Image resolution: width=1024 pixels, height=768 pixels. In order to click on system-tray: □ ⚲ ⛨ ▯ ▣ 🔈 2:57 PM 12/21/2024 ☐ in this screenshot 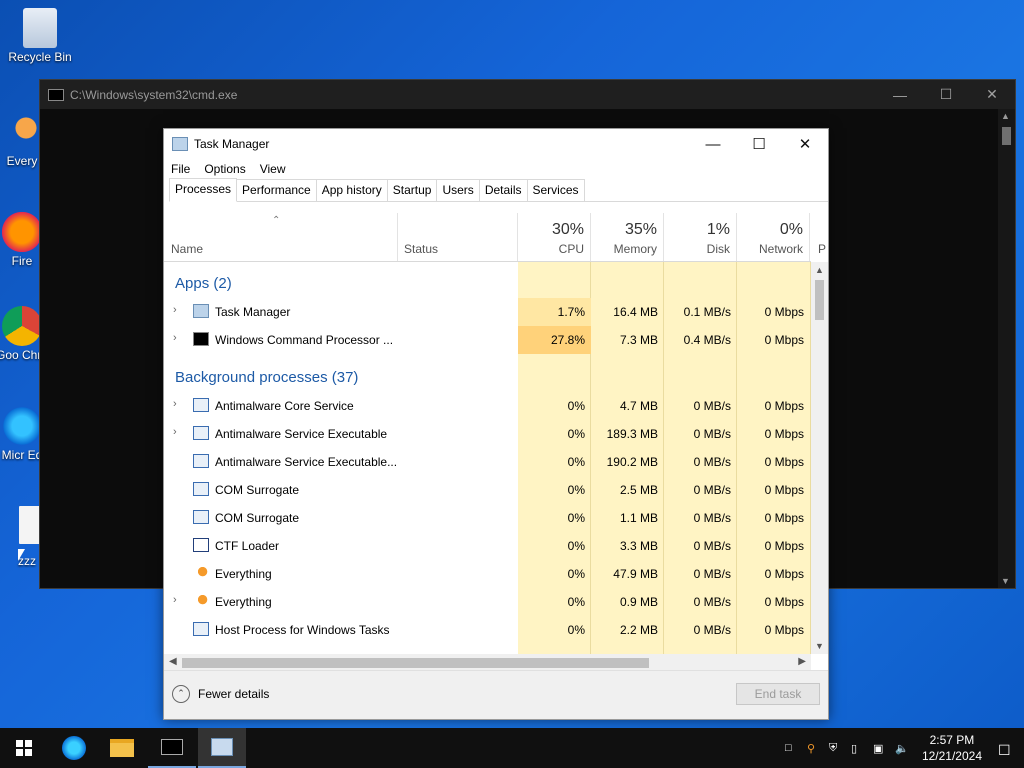, I will do `click(902, 748)`.